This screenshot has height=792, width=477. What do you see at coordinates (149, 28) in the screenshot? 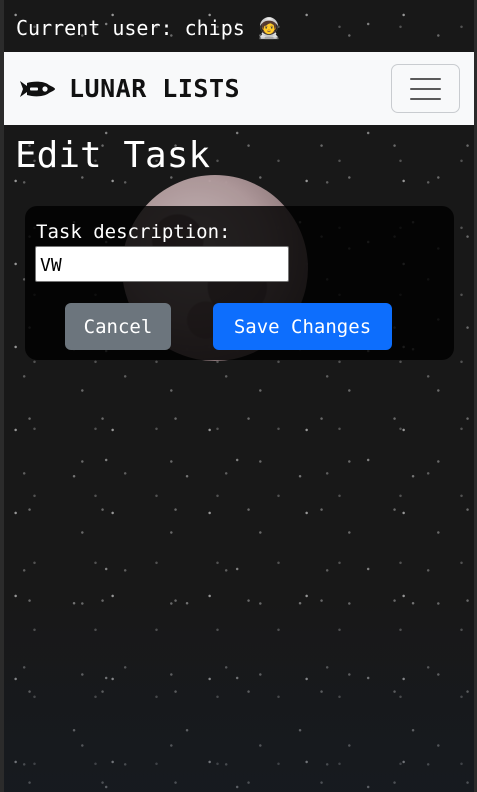
I see `current-user-text: Current user: chips 🧑‍🚀` at bounding box center [149, 28].